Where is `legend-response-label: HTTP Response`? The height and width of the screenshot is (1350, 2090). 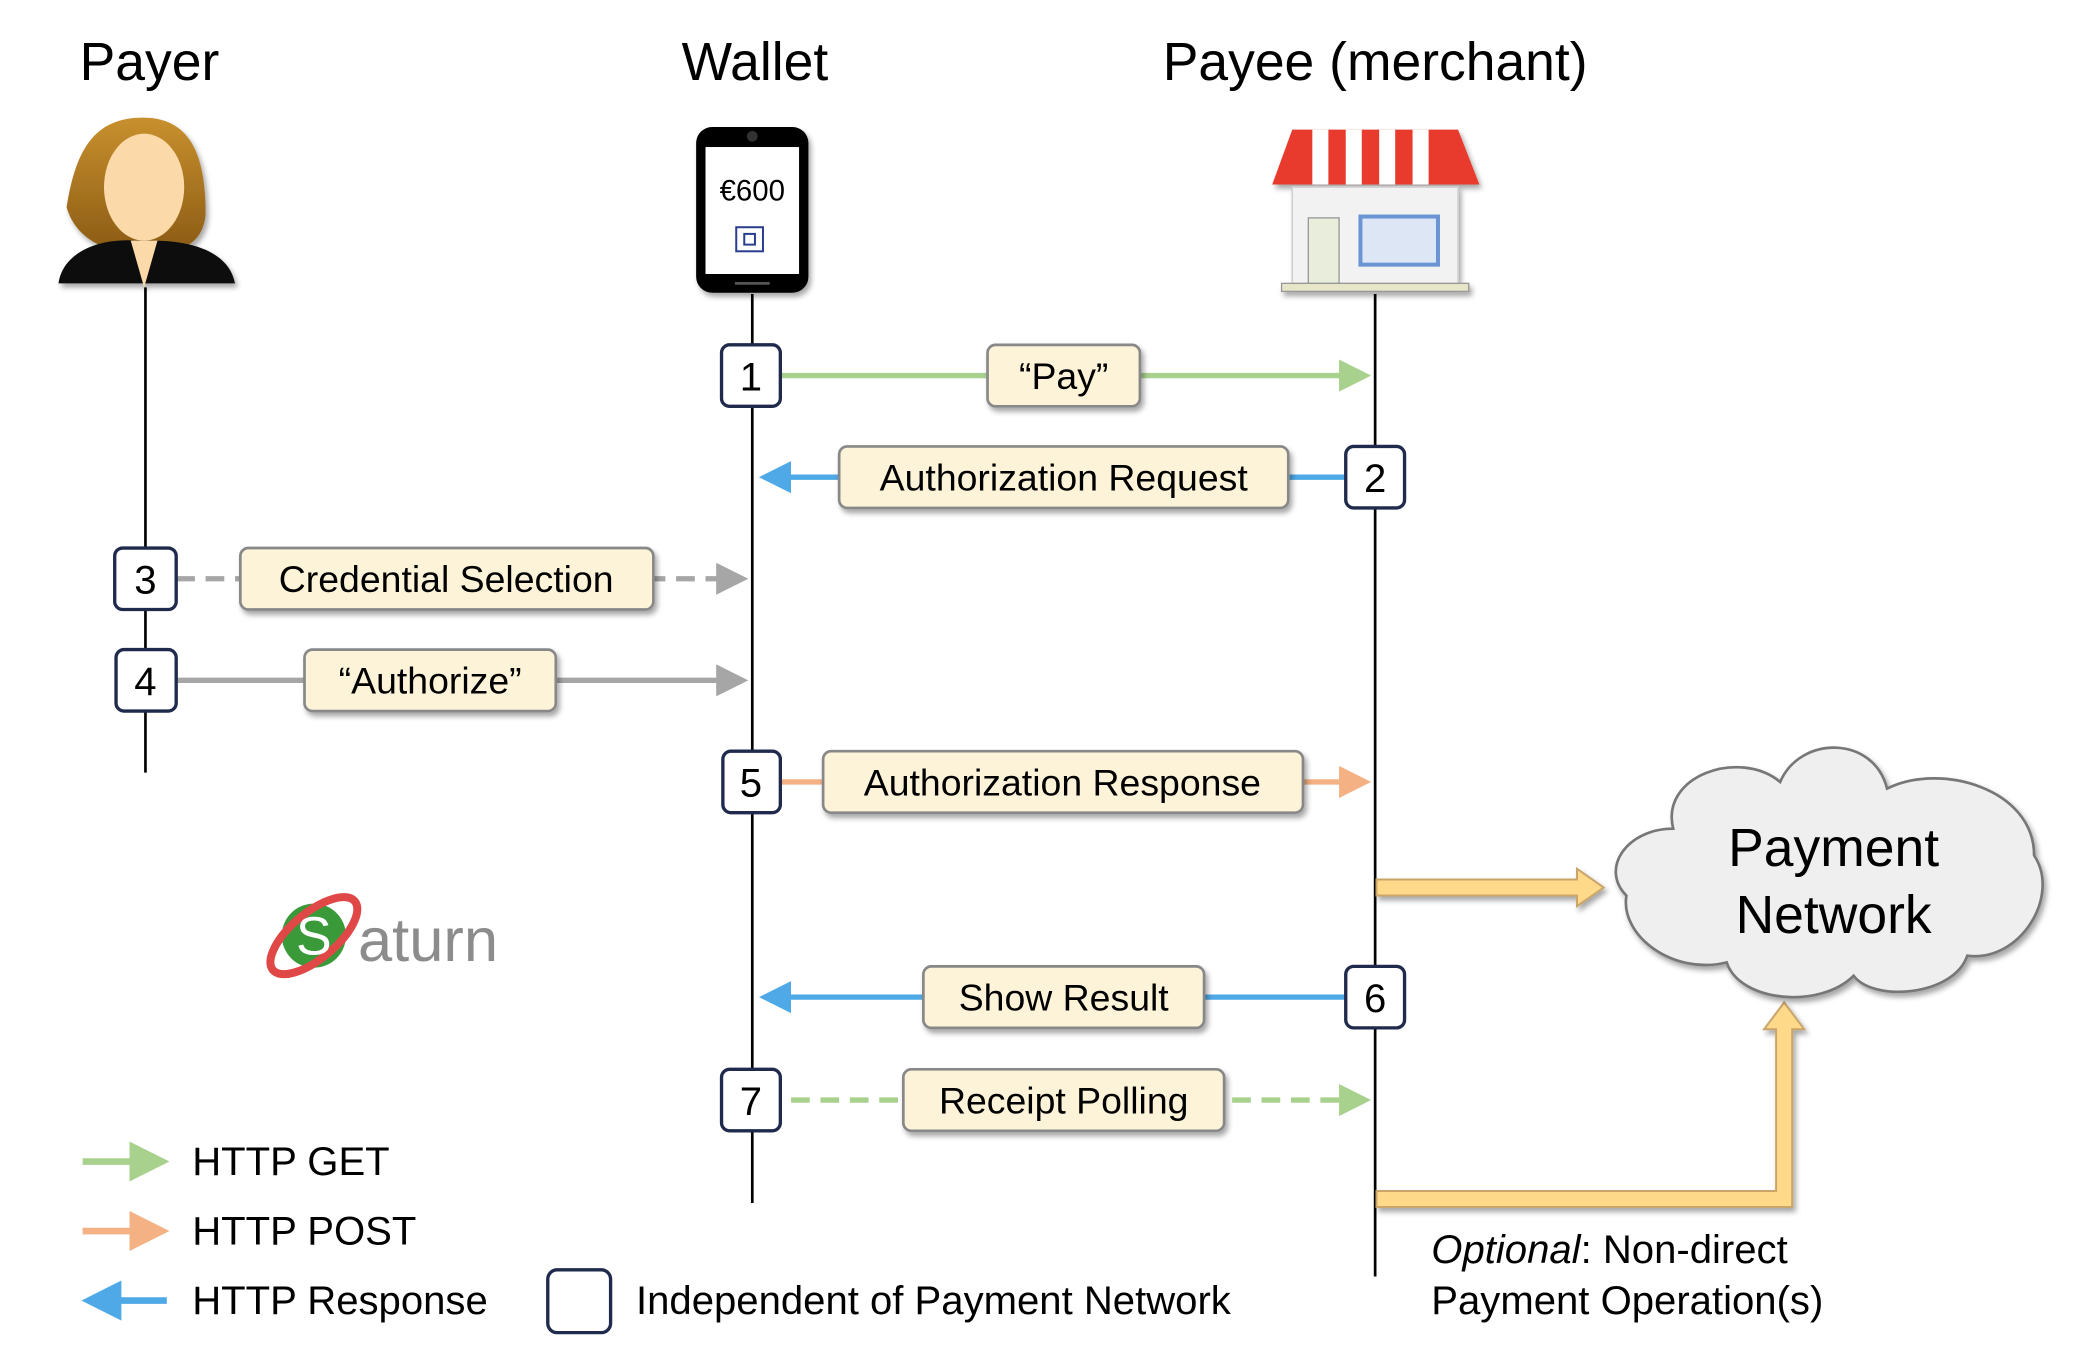 legend-response-label: HTTP Response is located at coordinates (340, 1301).